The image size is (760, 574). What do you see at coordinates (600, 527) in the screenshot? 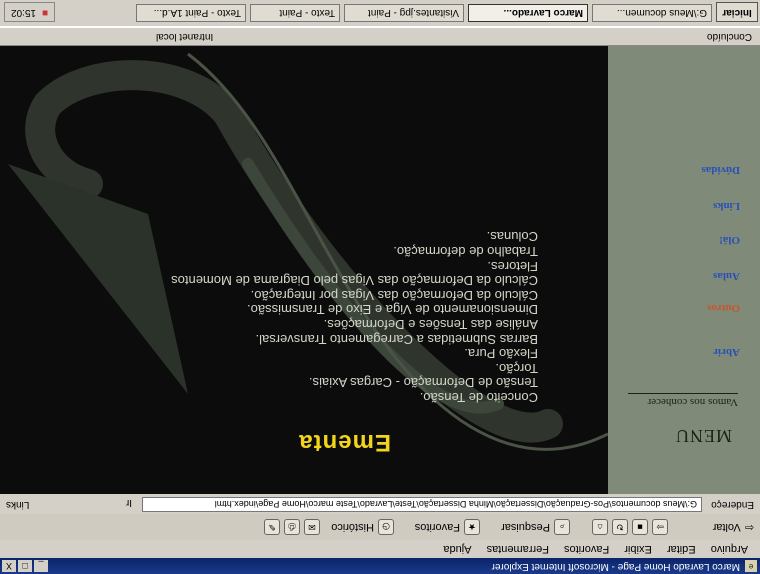
I see `home-icon: ⌂` at bounding box center [600, 527].